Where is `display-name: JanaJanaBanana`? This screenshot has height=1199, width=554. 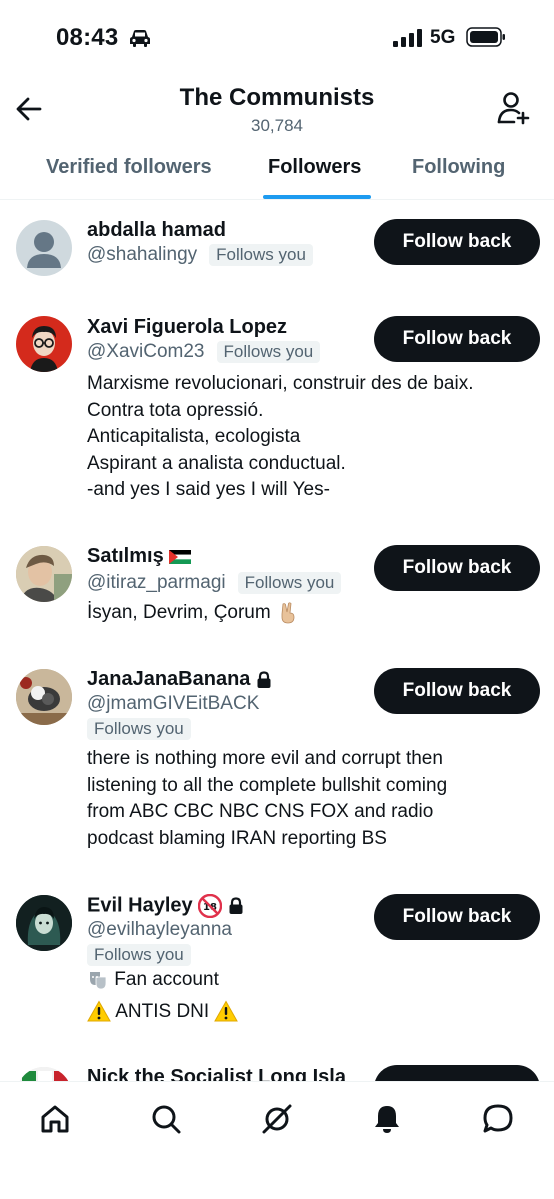
display-name: JanaJanaBanana is located at coordinates (168, 679).